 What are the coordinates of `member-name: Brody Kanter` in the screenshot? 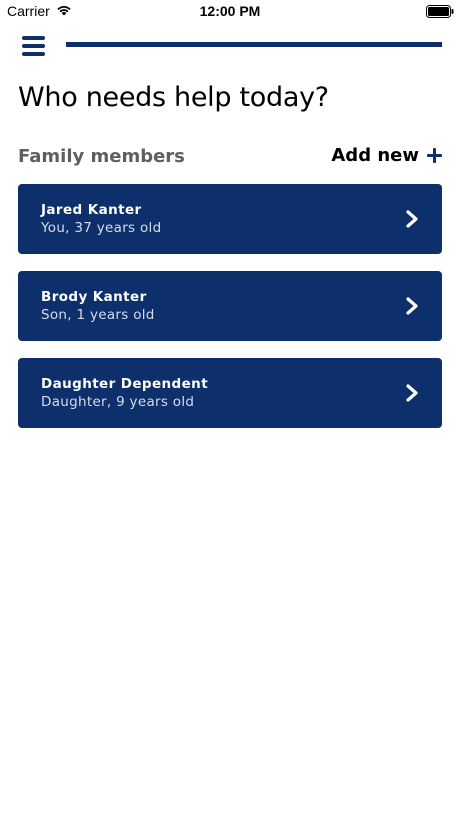 It's located at (94, 297).